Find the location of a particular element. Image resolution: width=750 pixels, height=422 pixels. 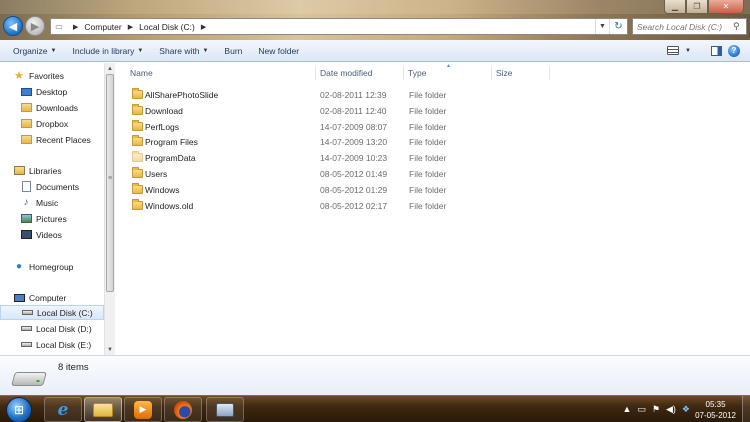

folder-icon is located at coordinates (137, 188).